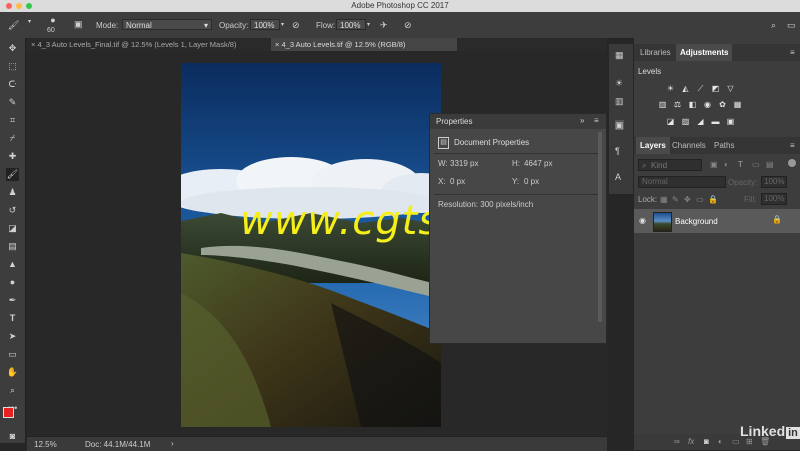 Image resolution: width=800 pixels, height=451 pixels. Describe the element at coordinates (12, 84) in the screenshot. I see `lasso-tool-icon: ᑢ` at that location.